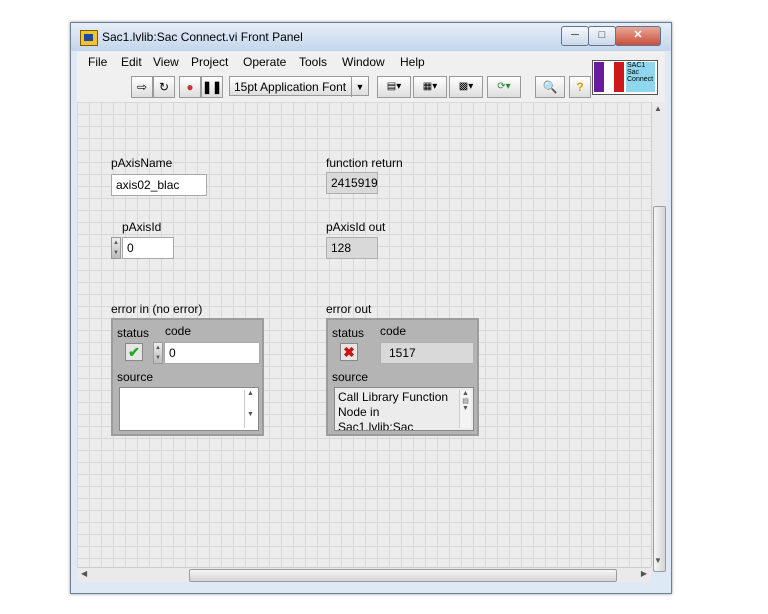 This screenshot has width=768, height=614. Describe the element at coordinates (363, 62) in the screenshot. I see `menu-window: Window` at that location.